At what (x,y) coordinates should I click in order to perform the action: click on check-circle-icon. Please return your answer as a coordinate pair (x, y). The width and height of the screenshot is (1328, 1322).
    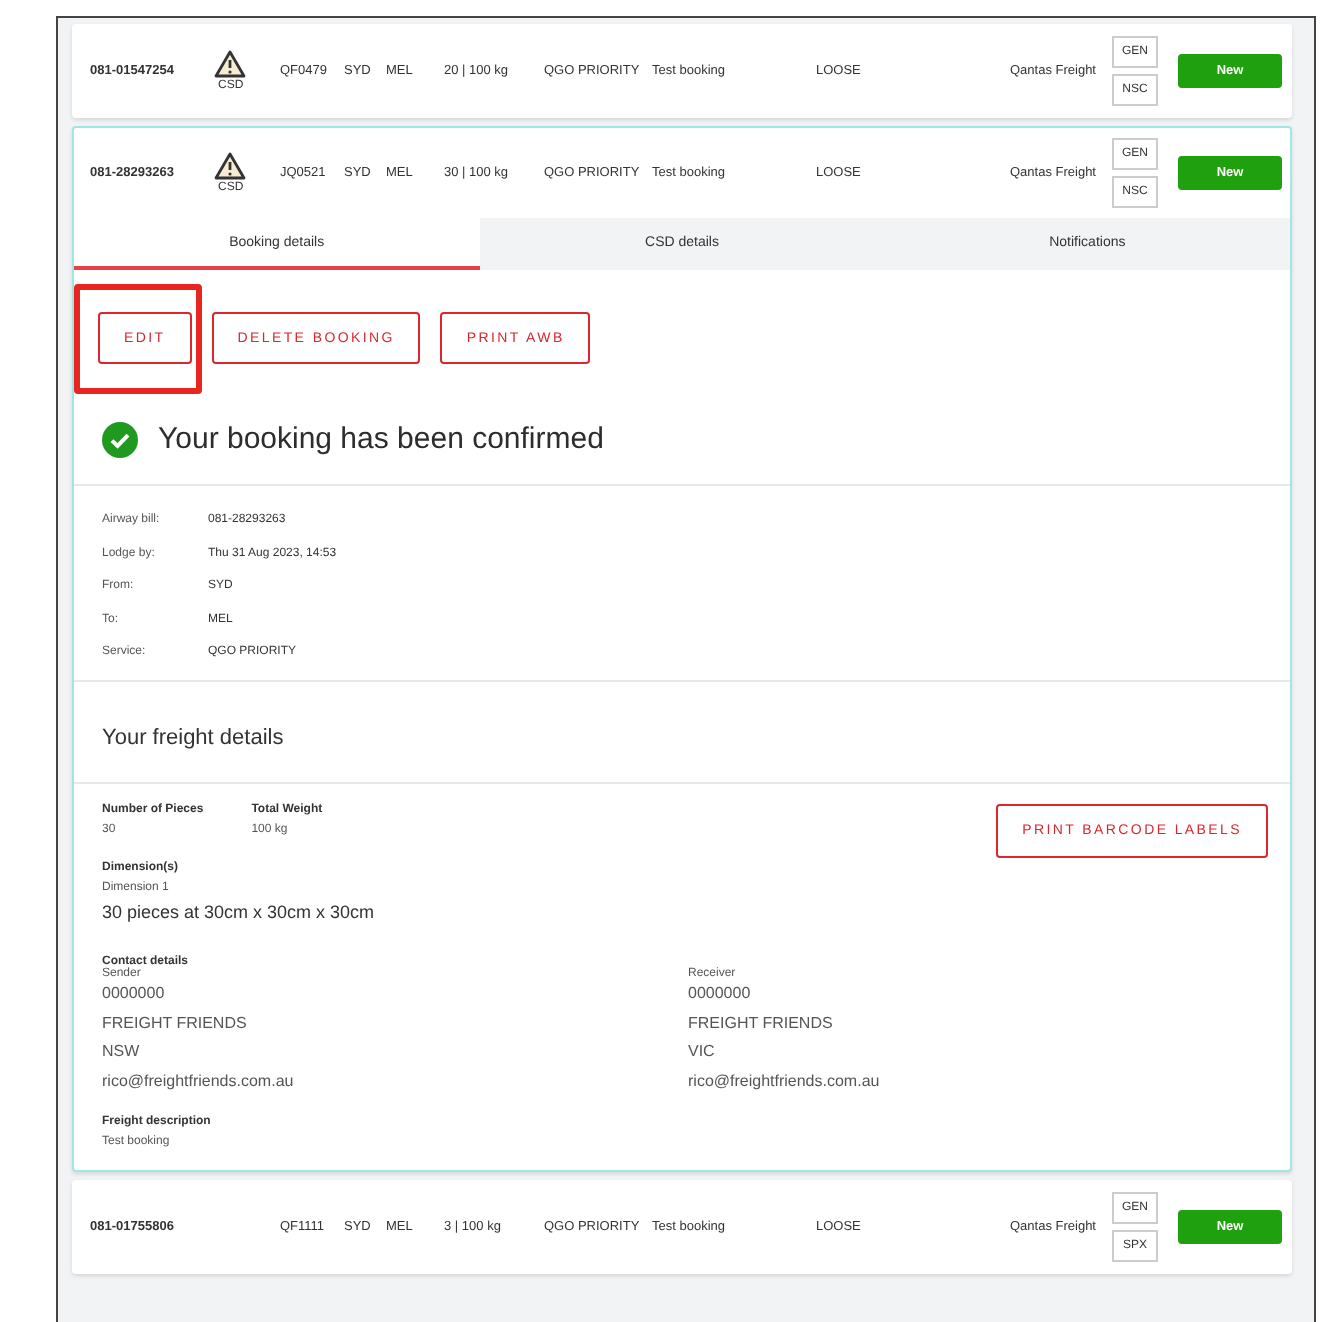
    Looking at the image, I should click on (120, 439).